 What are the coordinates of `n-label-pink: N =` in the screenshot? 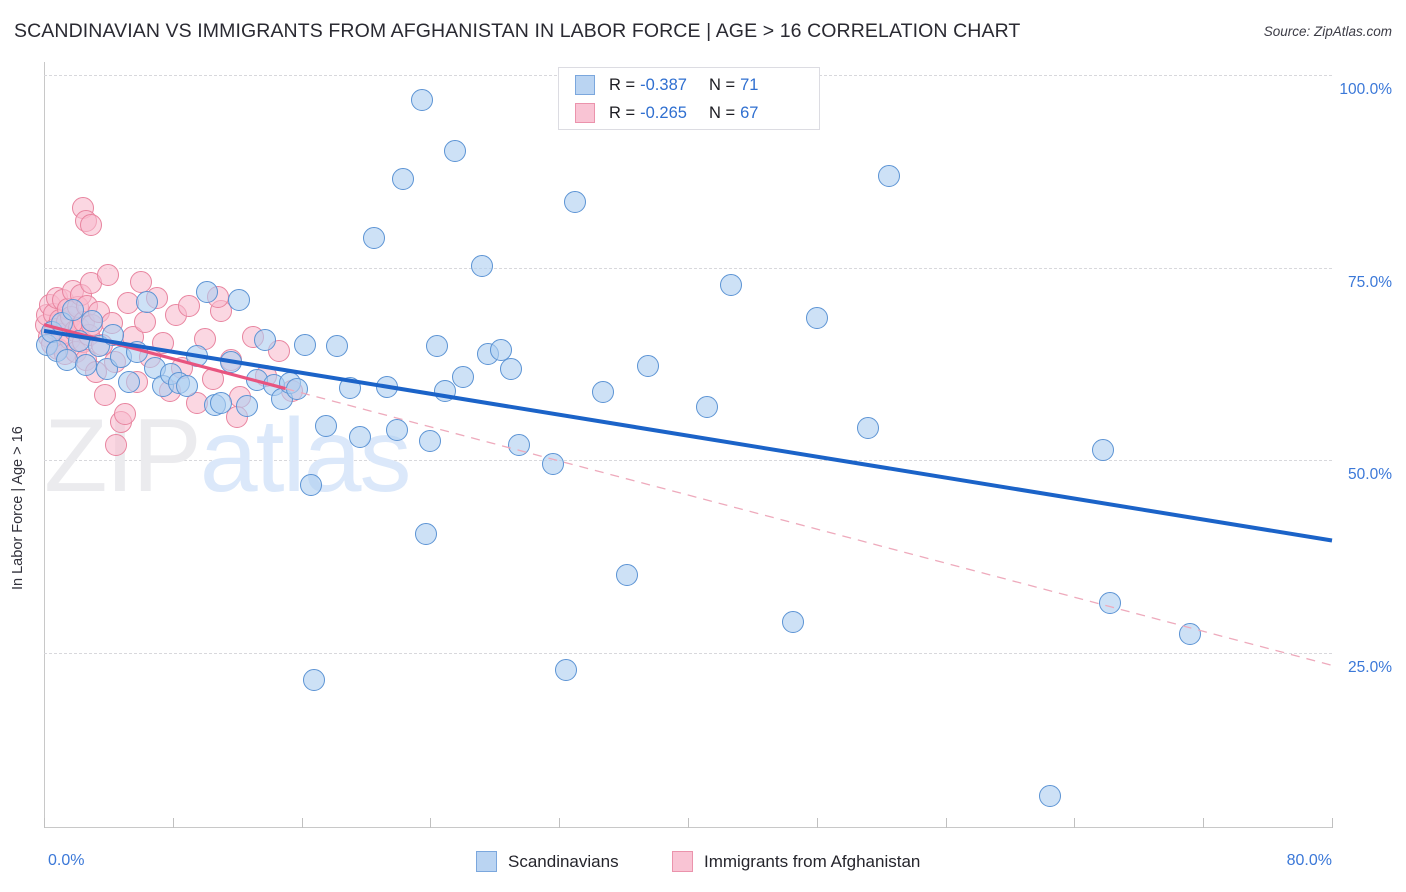 It's located at (722, 112).